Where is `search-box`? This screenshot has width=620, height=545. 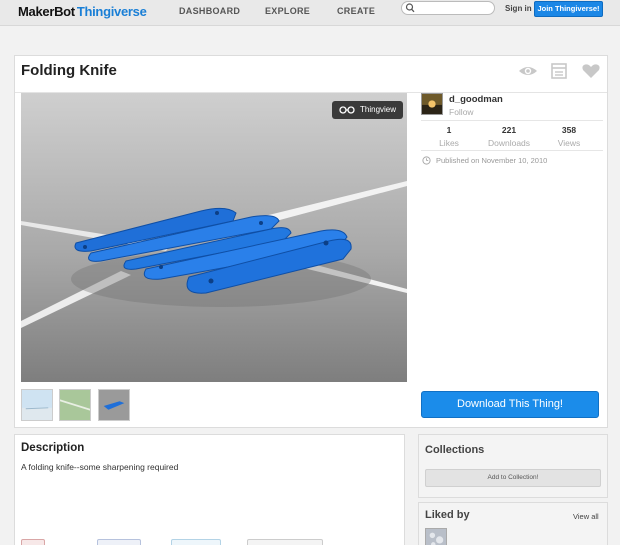
search-box is located at coordinates (448, 8).